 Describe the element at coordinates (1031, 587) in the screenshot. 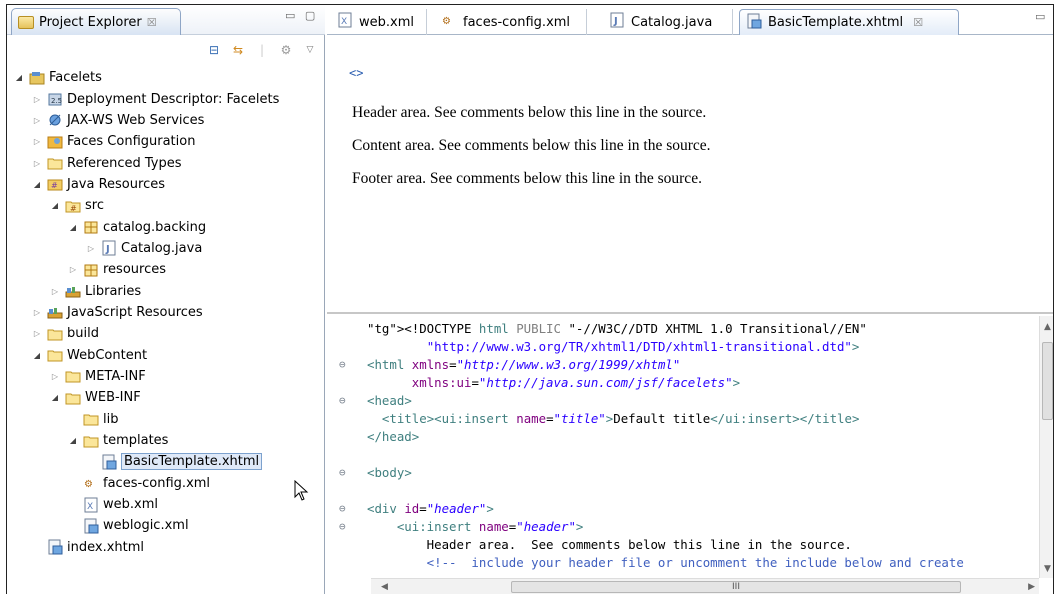

I see `scroll-right-icon: ▶` at that location.